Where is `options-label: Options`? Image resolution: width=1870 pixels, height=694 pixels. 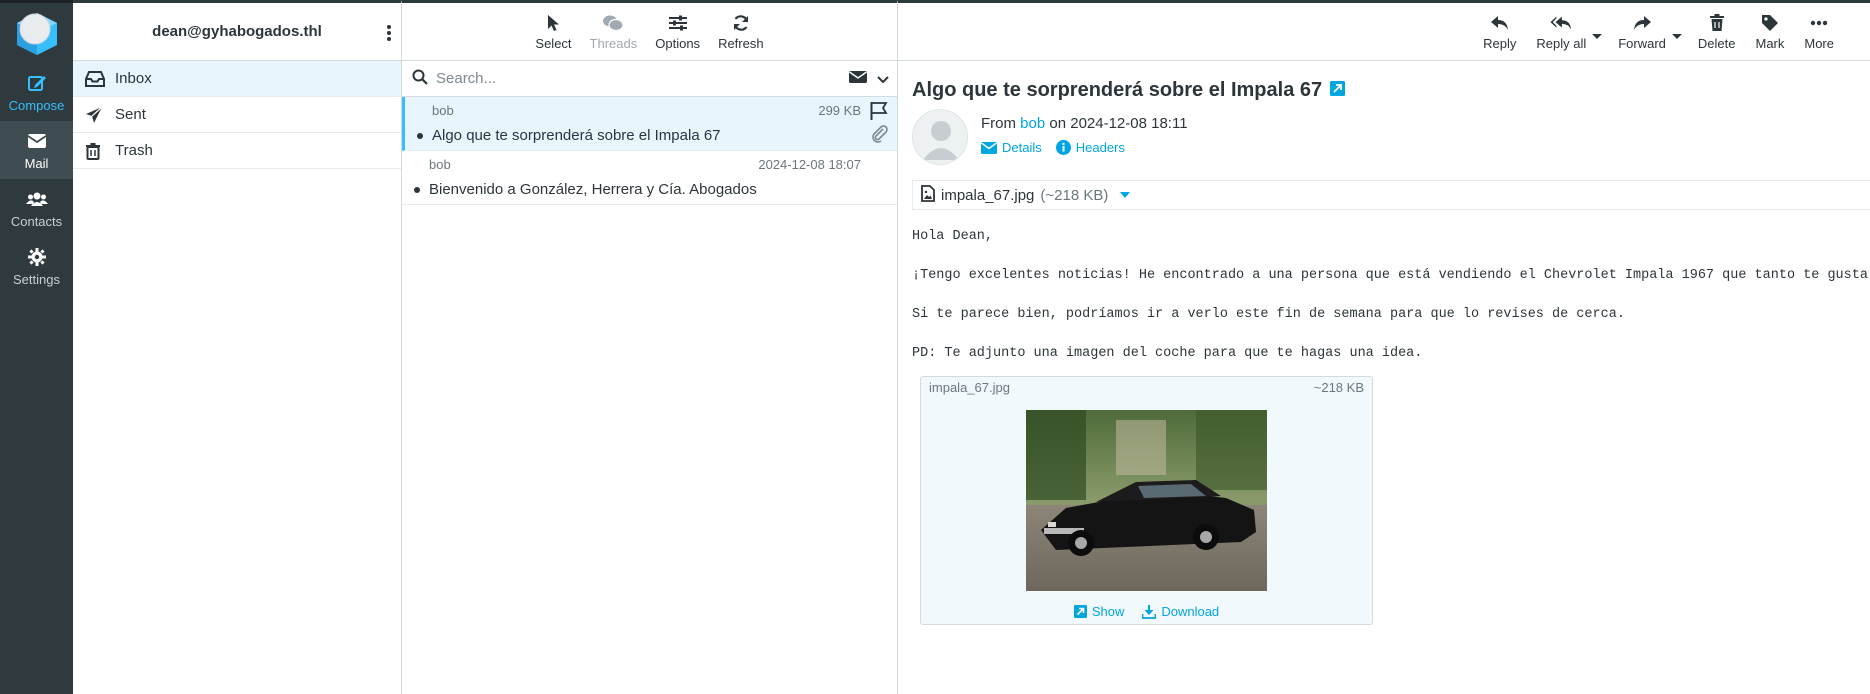
options-label: Options is located at coordinates (678, 43).